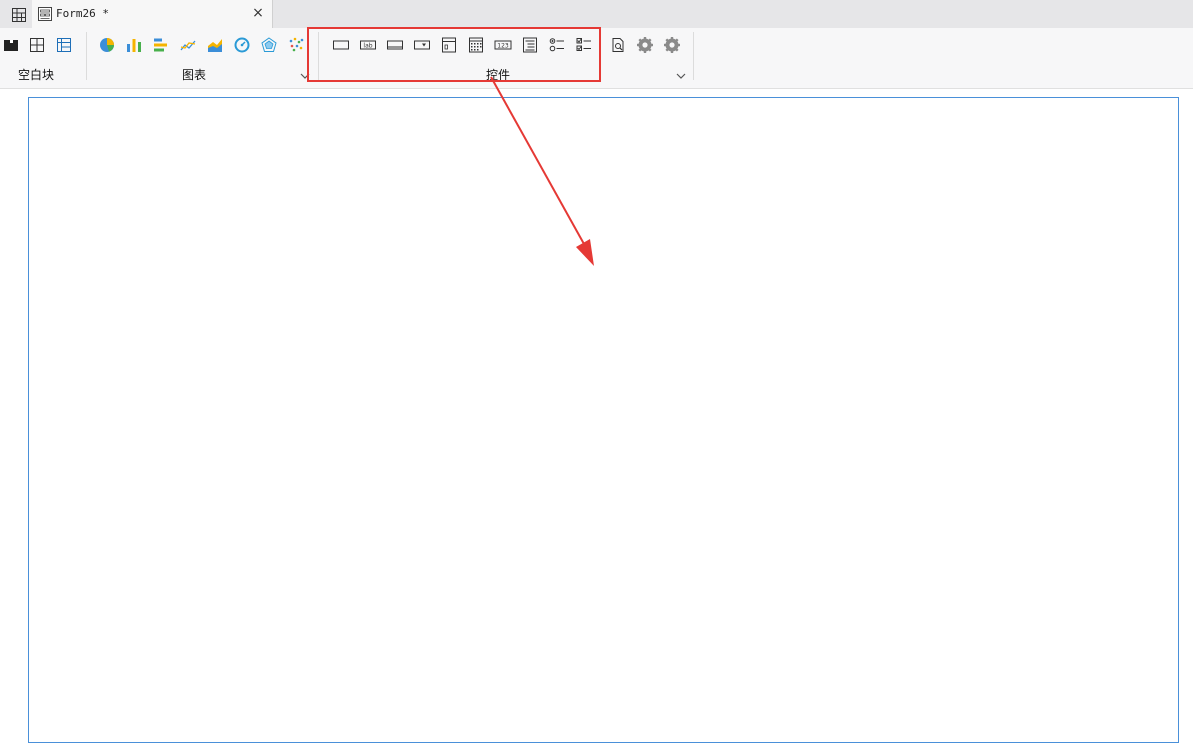 The image size is (1193, 752). Describe the element at coordinates (161, 45) in the screenshot. I see `horizontal-bar-chart-icon` at that location.